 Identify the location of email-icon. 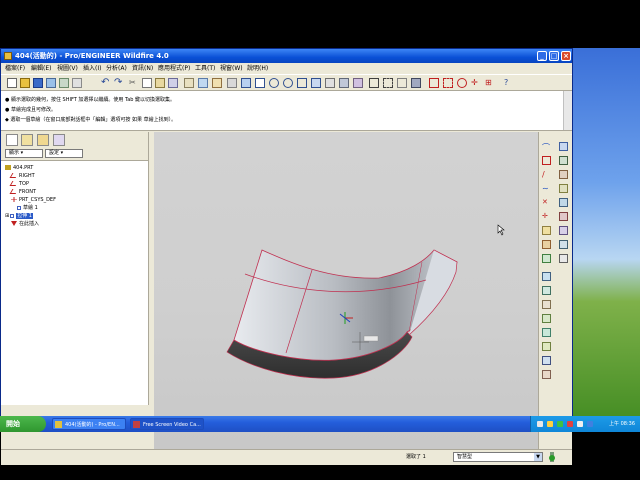
(64, 83).